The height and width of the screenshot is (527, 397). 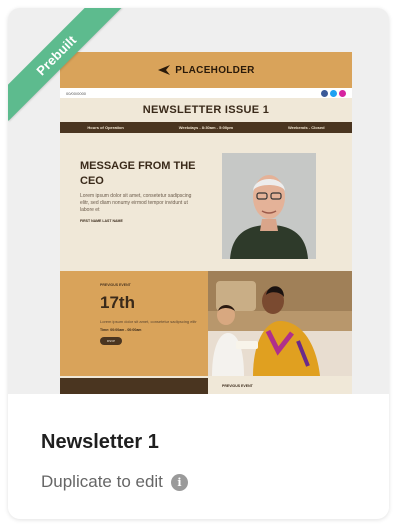 What do you see at coordinates (215, 70) in the screenshot?
I see `newsletter-logo-text: PLACEHOLDER` at bounding box center [215, 70].